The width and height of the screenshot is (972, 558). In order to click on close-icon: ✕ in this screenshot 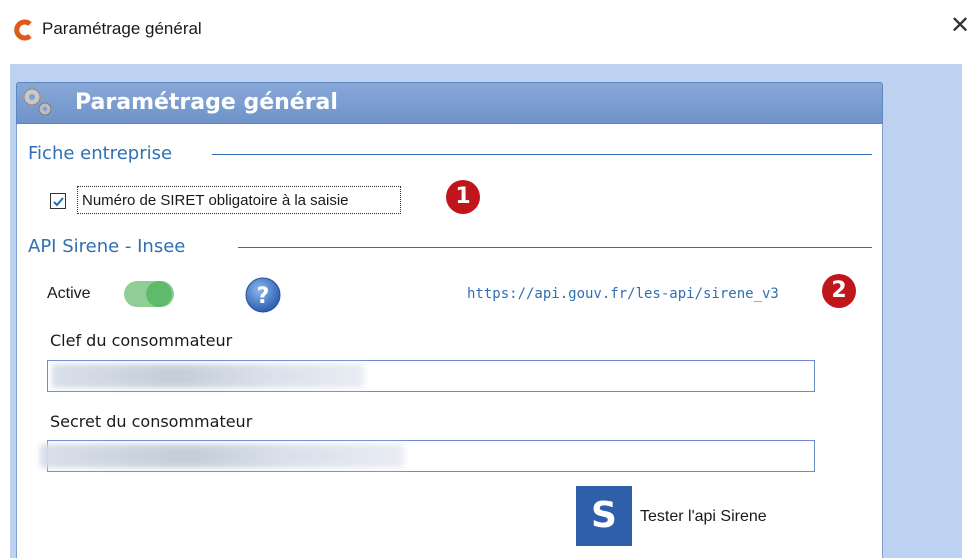, I will do `click(960, 26)`.